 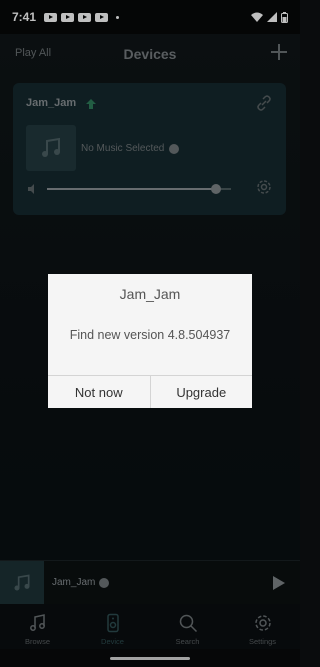 I want to click on dialog-actions: Not now Upgrade, so click(x=150, y=391).